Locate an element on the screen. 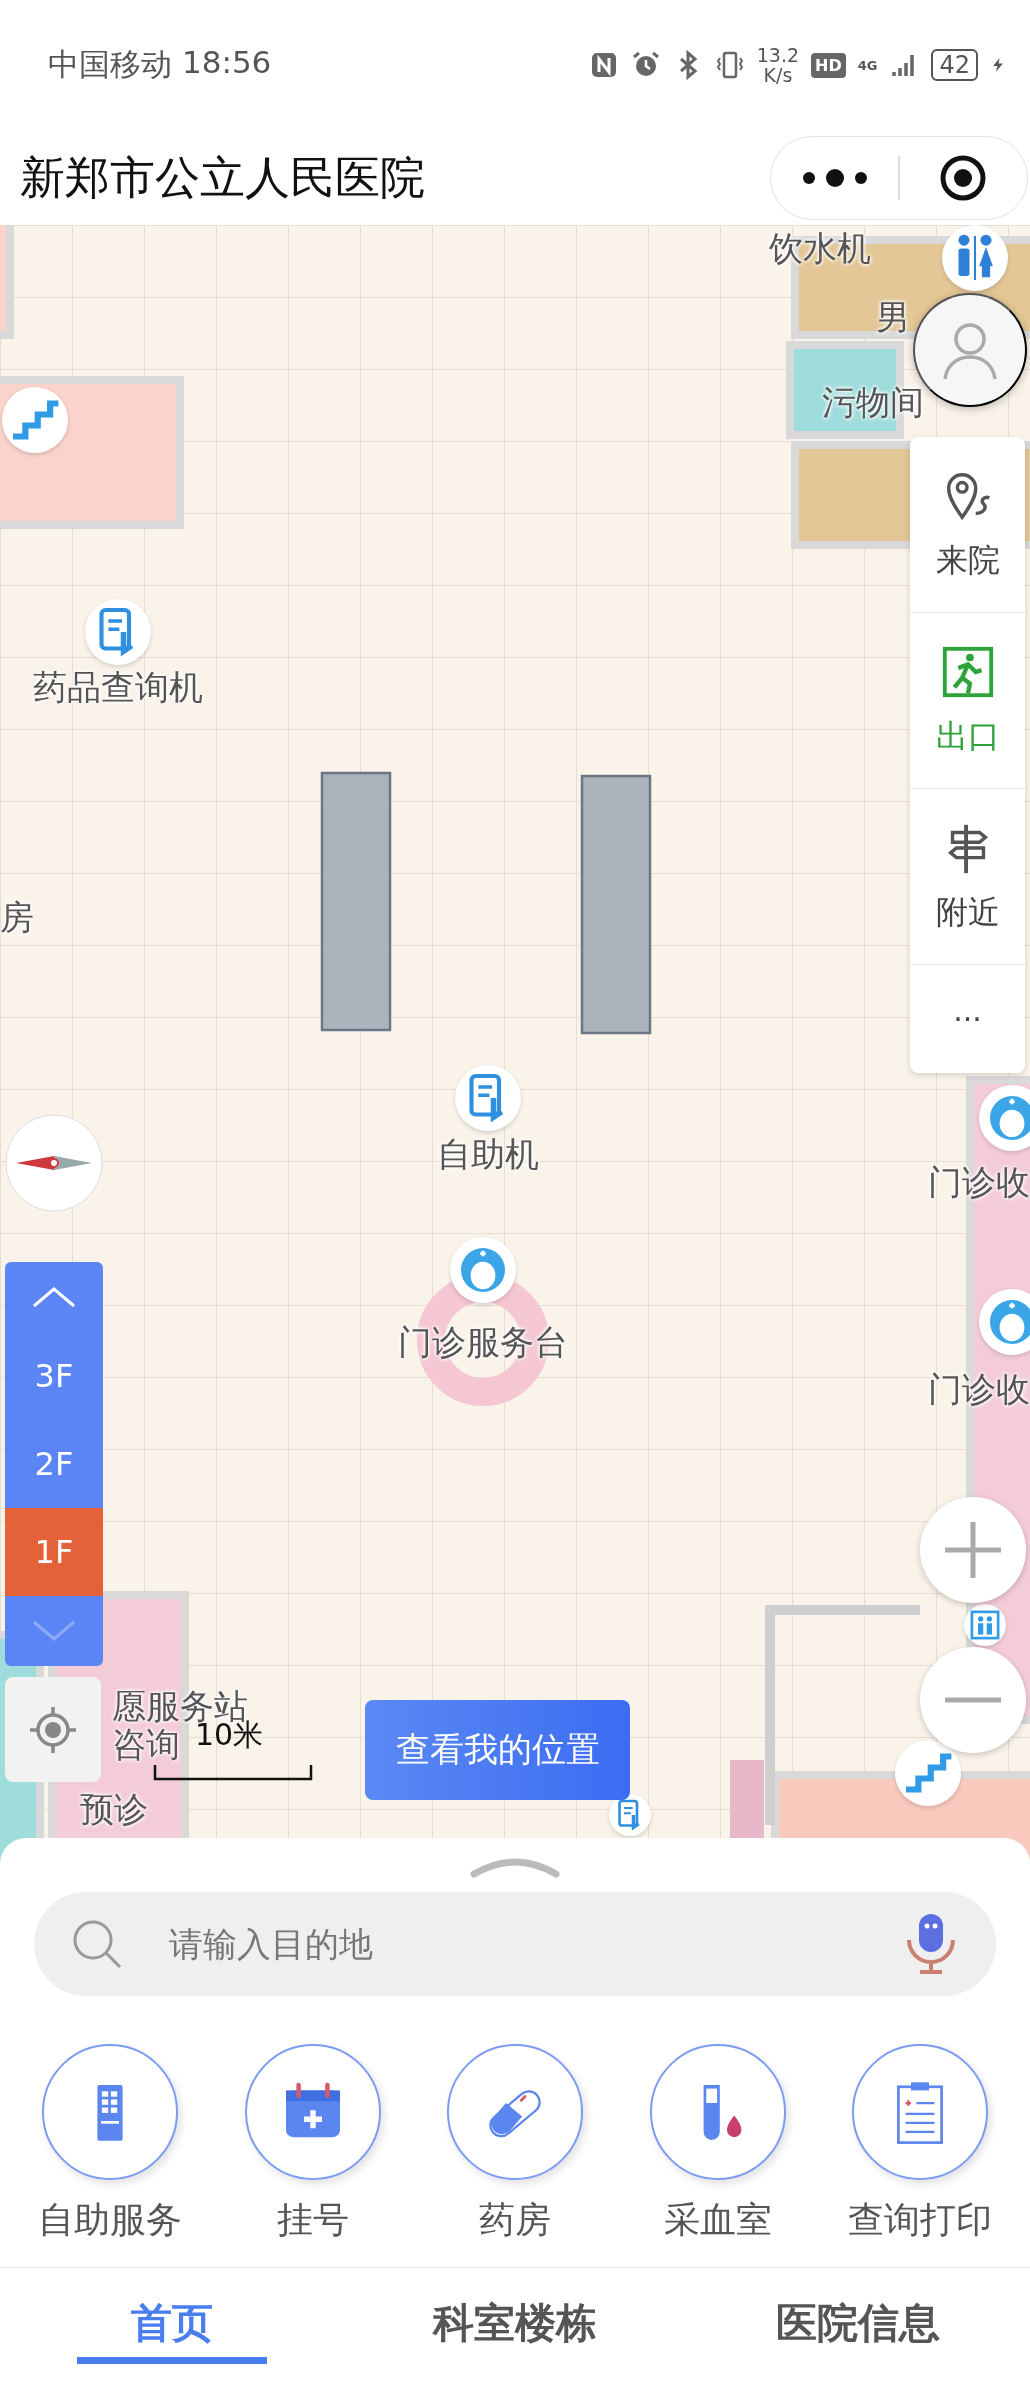 The image size is (1030, 2398). my-location-button: 查看我的位置 is located at coordinates (497, 1750).